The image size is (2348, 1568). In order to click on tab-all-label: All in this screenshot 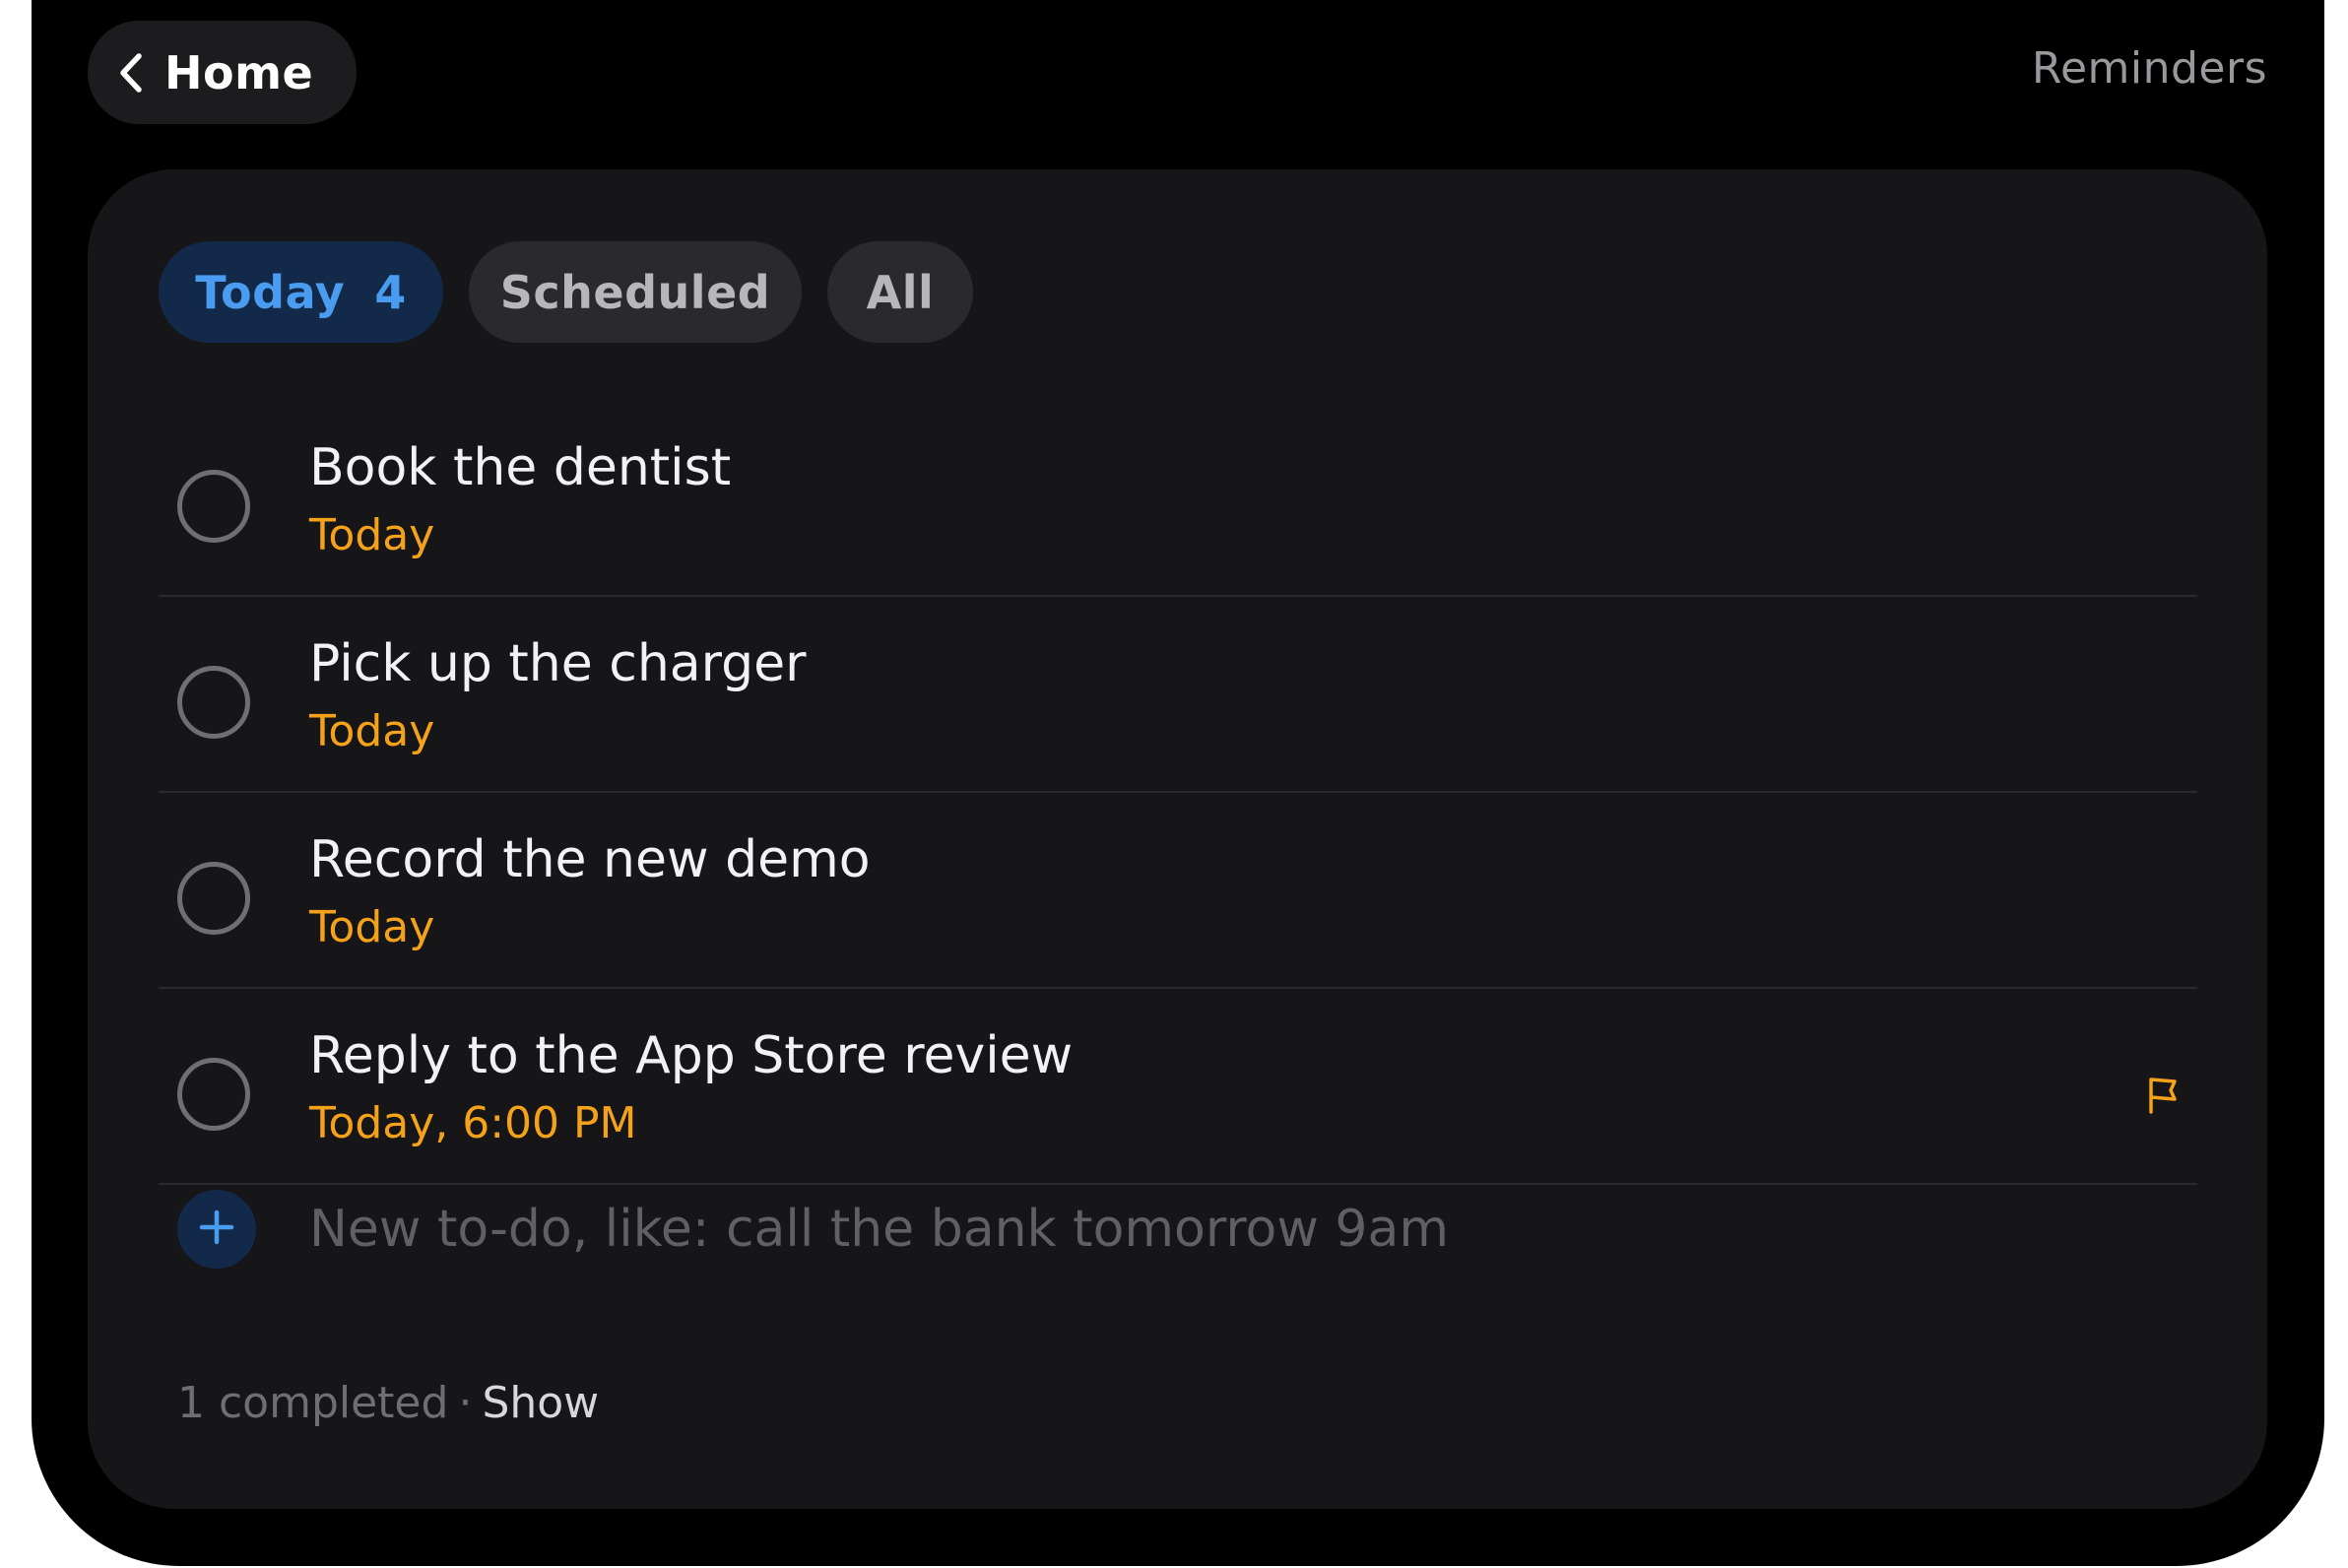, I will do `click(900, 292)`.